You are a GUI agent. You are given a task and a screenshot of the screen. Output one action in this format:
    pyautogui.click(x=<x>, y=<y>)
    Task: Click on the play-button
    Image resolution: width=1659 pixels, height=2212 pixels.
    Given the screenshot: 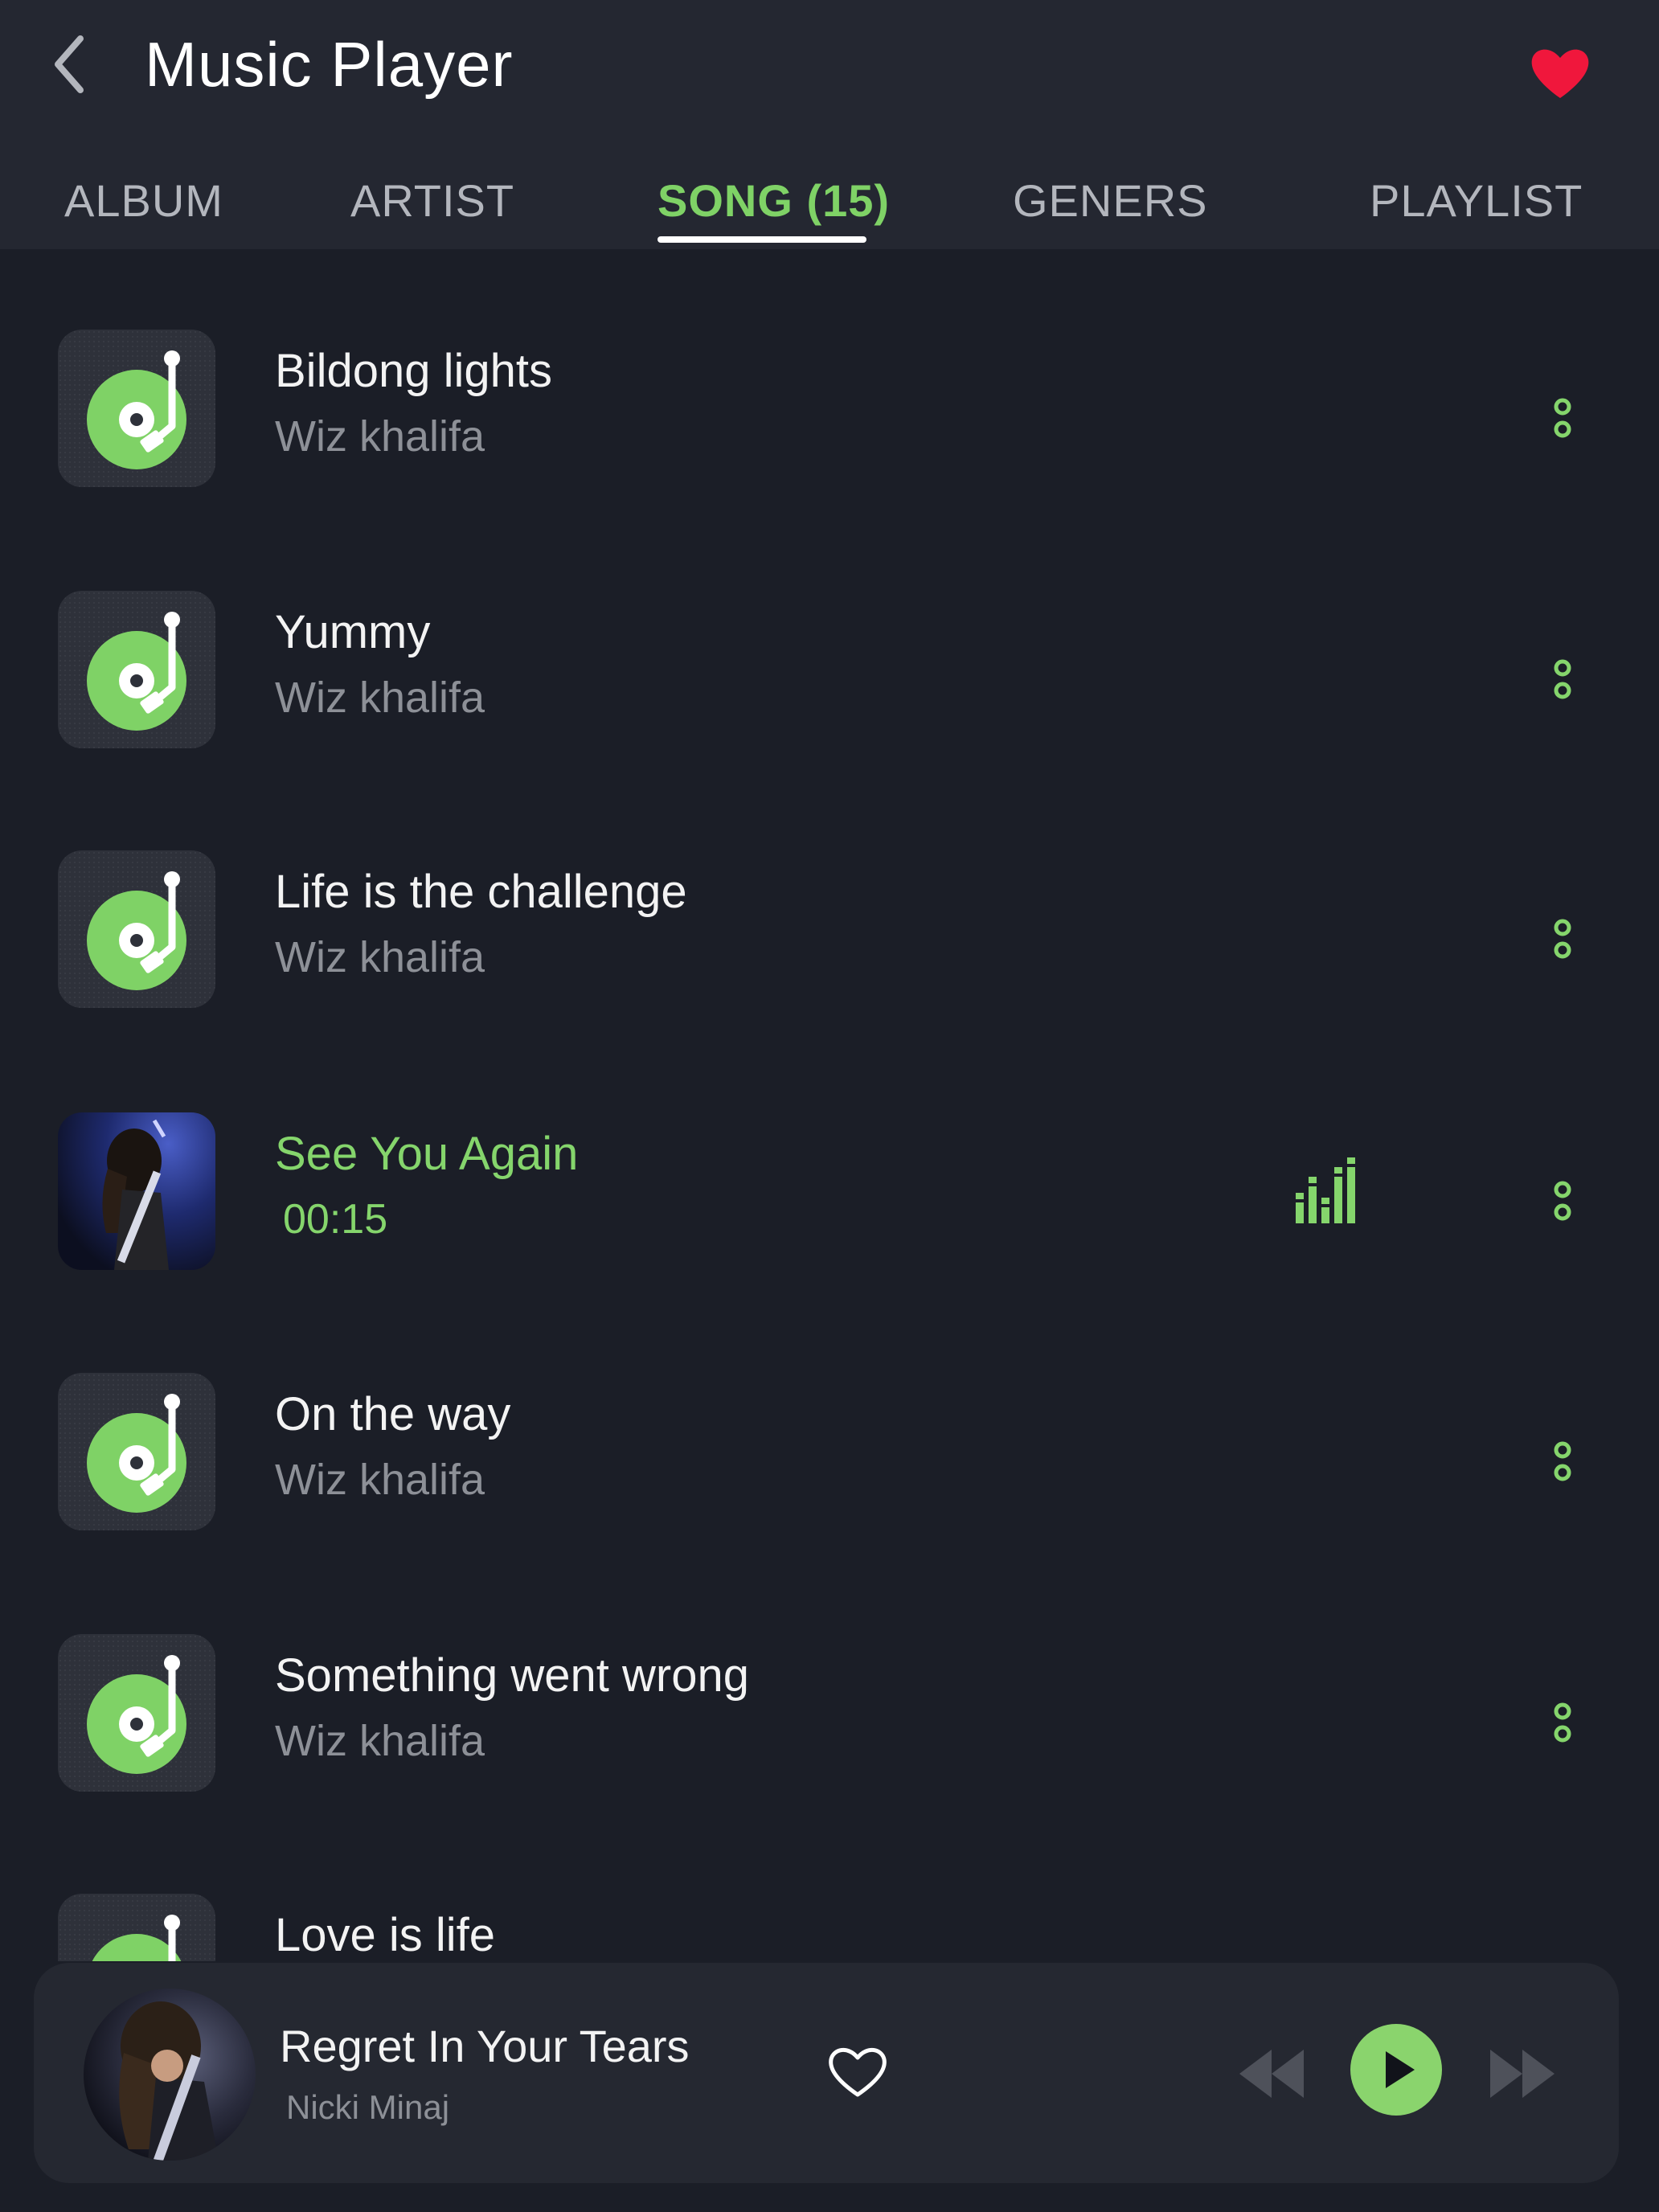 What is the action you would take?
    pyautogui.click(x=1396, y=2070)
    